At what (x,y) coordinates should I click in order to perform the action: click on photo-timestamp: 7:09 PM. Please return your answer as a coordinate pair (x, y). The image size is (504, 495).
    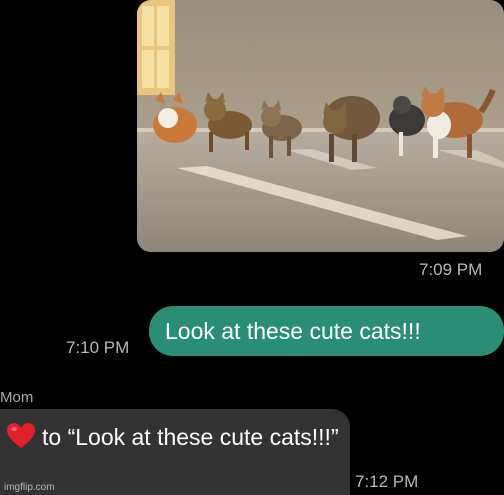
    Looking at the image, I should click on (451, 269).